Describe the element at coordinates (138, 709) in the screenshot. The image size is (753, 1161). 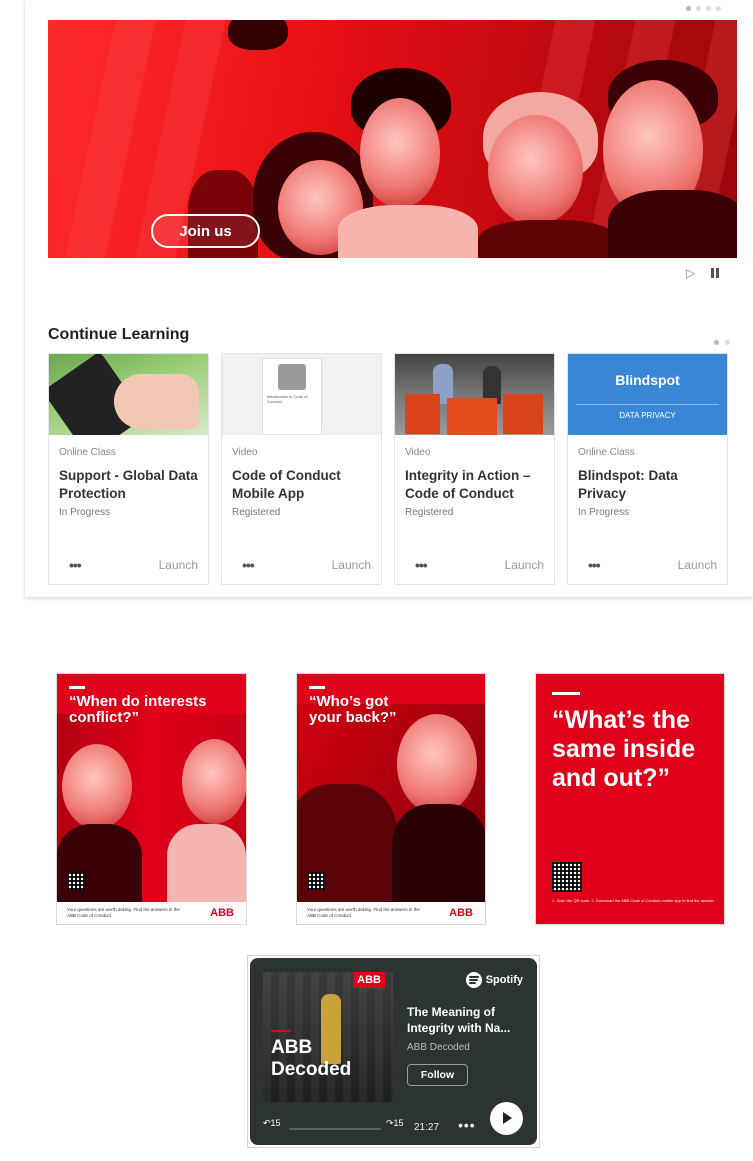
I see `poster-title: “When do interests conflict?”` at that location.